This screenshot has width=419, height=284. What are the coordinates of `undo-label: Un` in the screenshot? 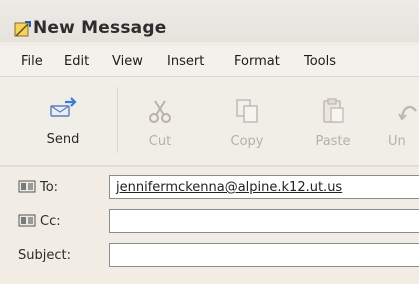 It's located at (397, 141).